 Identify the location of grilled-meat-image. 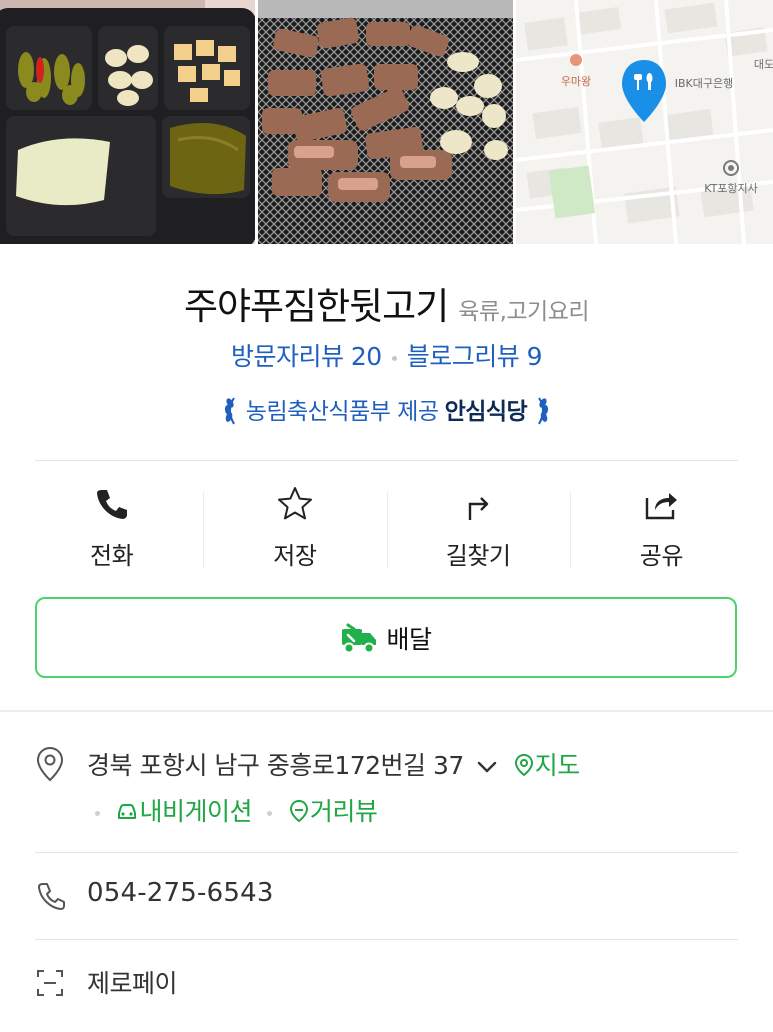
(385, 122).